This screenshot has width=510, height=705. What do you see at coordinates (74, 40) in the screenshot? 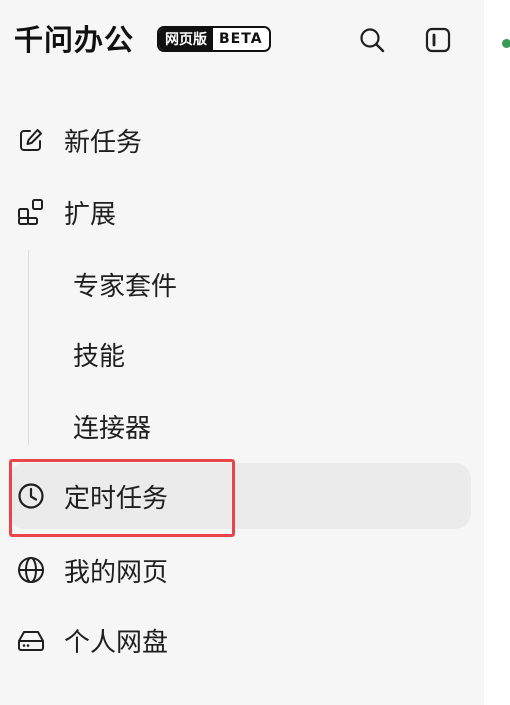
I see `app-logo: 千问办公` at bounding box center [74, 40].